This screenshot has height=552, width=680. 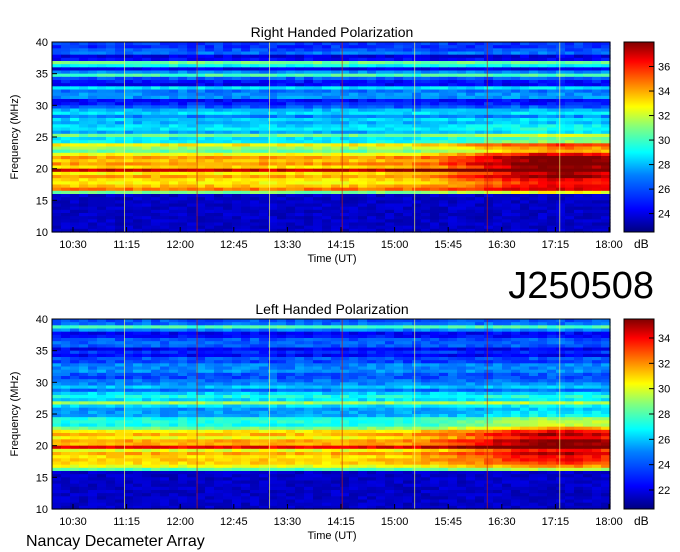 What do you see at coordinates (664, 190) in the screenshot?
I see `colorbar-tick-label: 26` at bounding box center [664, 190].